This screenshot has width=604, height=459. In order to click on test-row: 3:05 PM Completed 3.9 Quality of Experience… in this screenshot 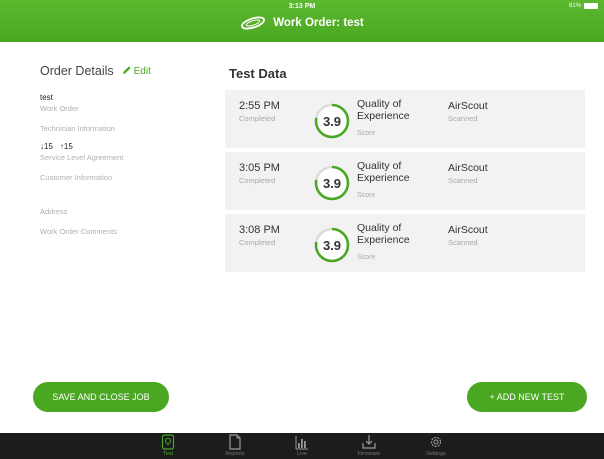, I will do `click(405, 181)`.